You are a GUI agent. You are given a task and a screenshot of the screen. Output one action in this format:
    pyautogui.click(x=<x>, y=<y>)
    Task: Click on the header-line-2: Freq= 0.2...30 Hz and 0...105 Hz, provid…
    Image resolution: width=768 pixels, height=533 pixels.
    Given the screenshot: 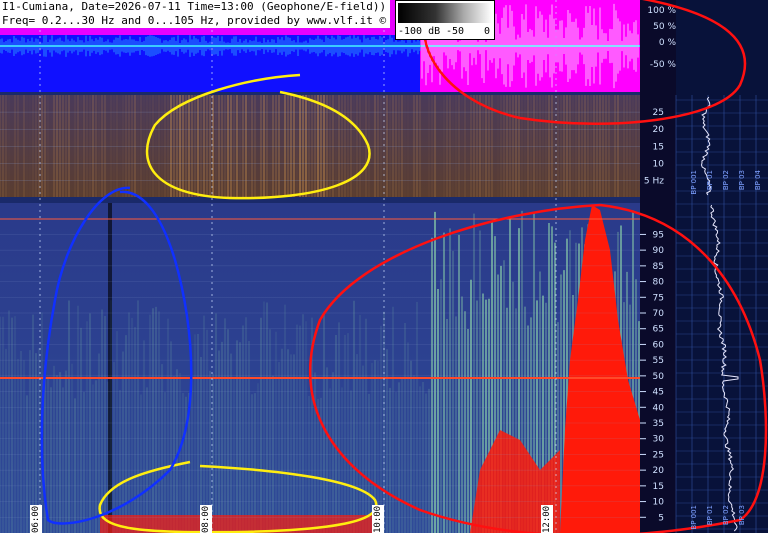 What is the action you would take?
    pyautogui.click(x=195, y=21)
    